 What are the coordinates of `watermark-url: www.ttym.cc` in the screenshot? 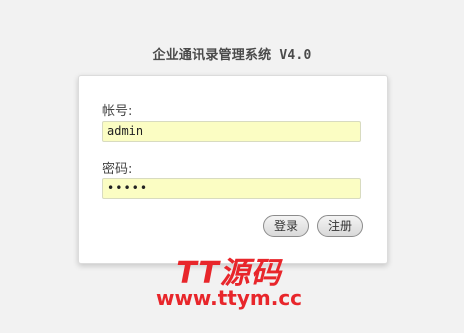 It's located at (229, 298).